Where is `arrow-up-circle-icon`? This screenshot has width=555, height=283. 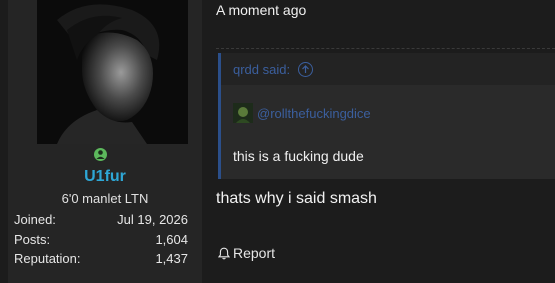 arrow-up-circle-icon is located at coordinates (306, 69).